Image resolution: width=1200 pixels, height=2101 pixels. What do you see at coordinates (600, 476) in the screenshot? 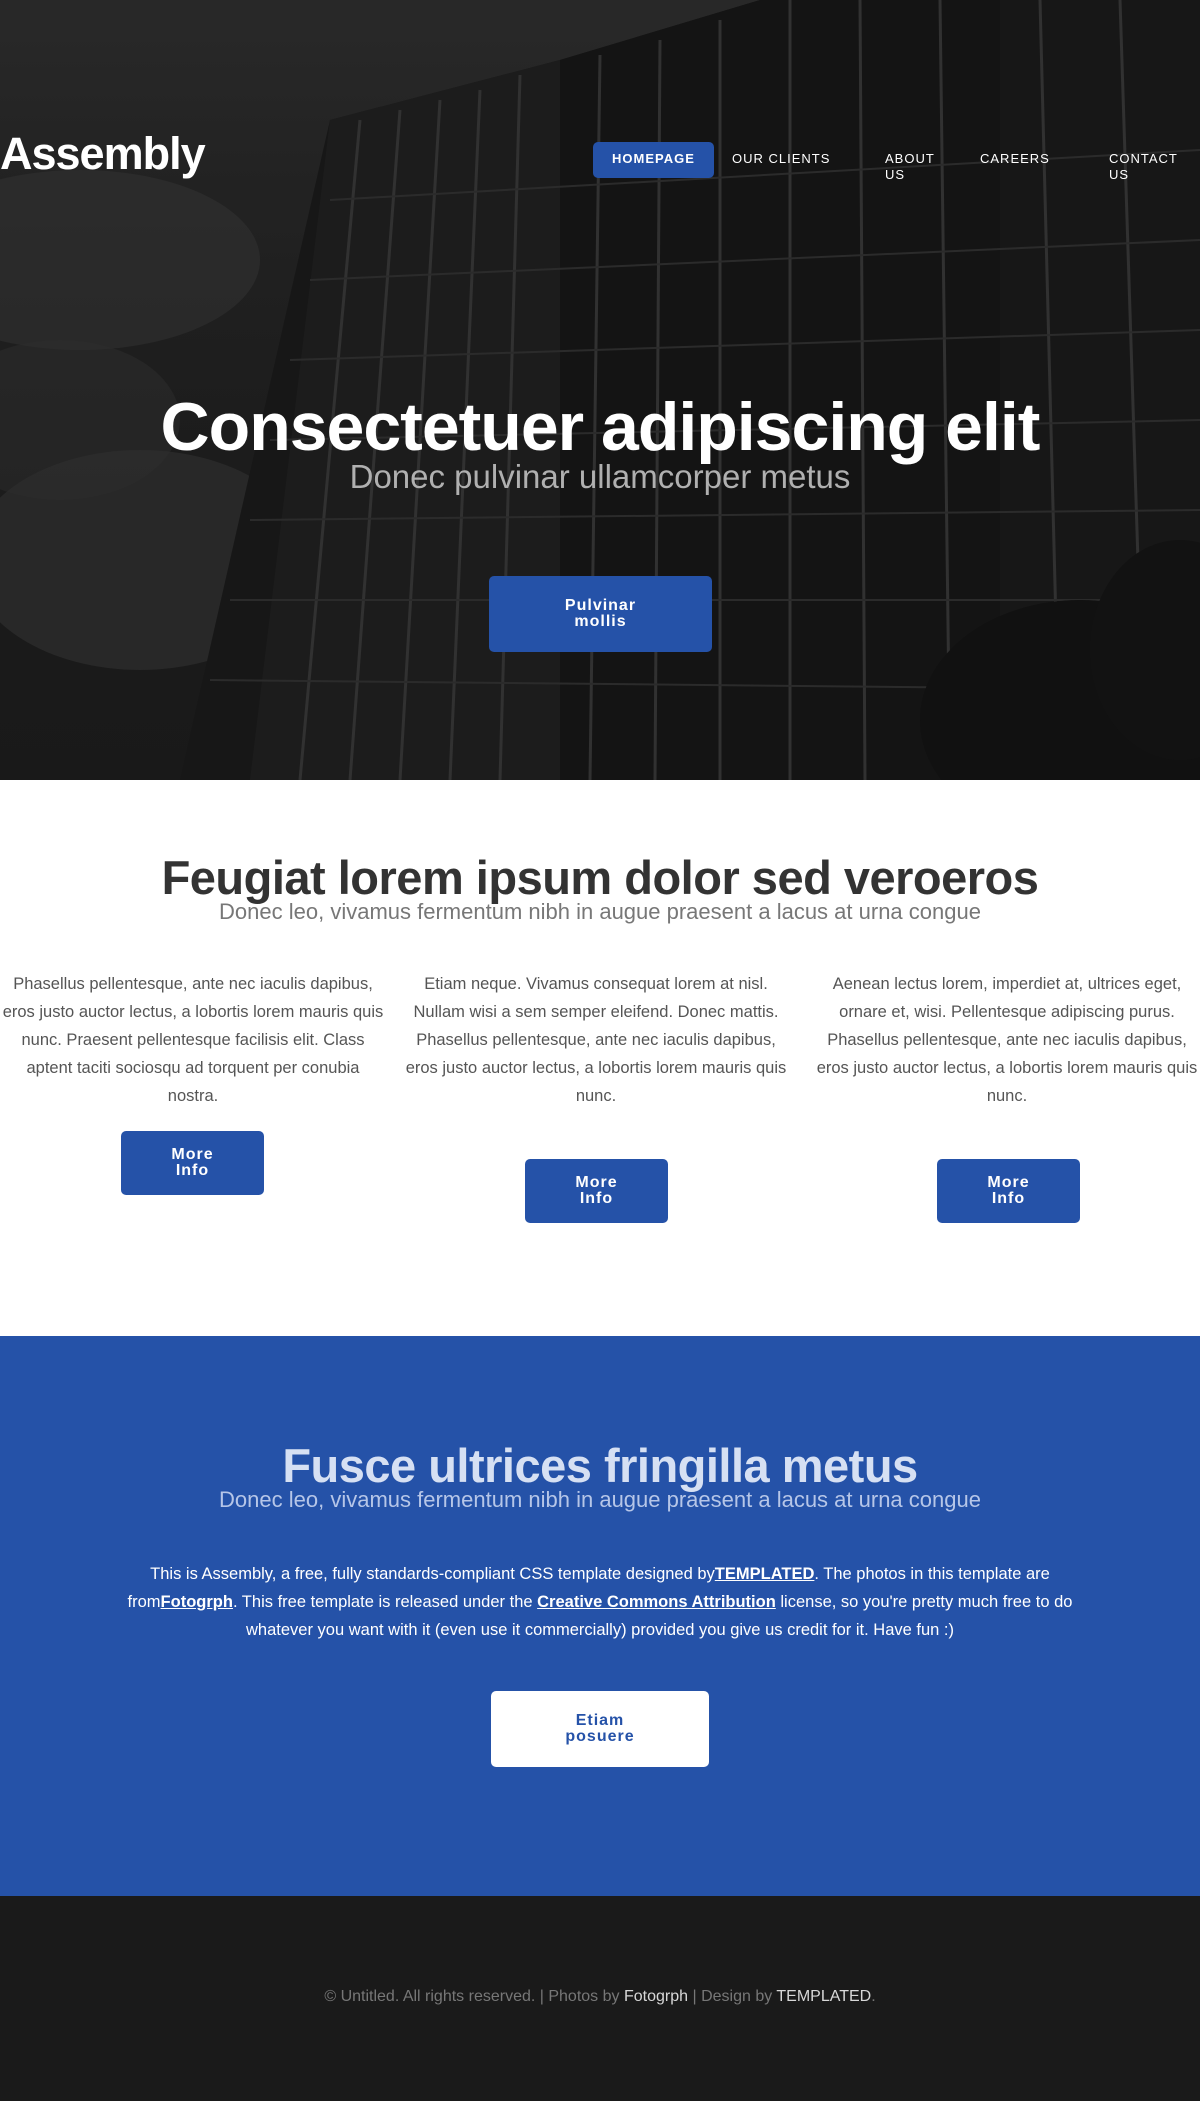
I see `hero-subtitle: Donec pulvinar ullamcorper metus` at bounding box center [600, 476].